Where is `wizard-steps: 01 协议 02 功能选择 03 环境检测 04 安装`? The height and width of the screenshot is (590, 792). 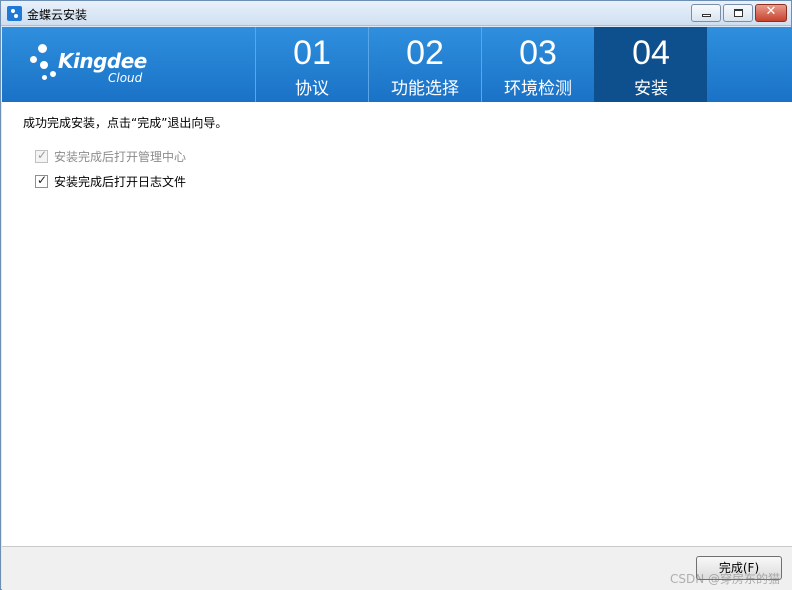 wizard-steps: 01 协议 02 功能选择 03 环境检测 04 安装 is located at coordinates (481, 64).